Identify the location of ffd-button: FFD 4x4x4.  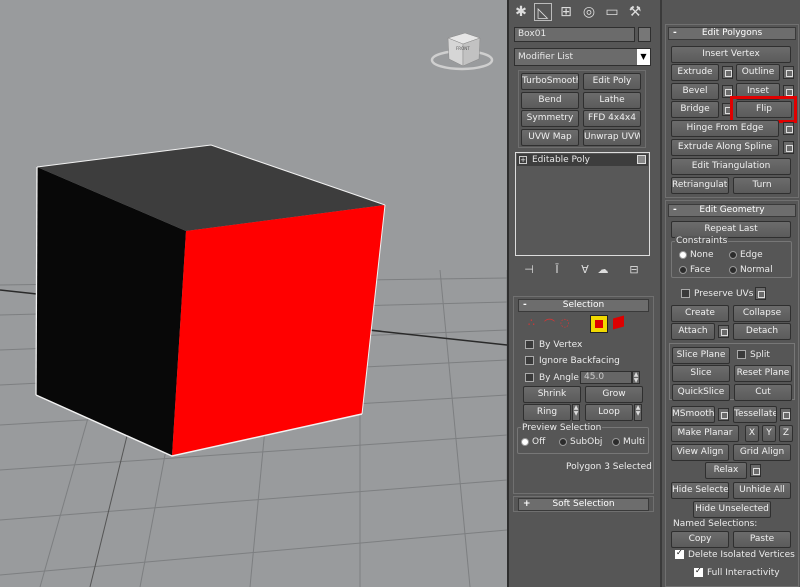
(612, 118).